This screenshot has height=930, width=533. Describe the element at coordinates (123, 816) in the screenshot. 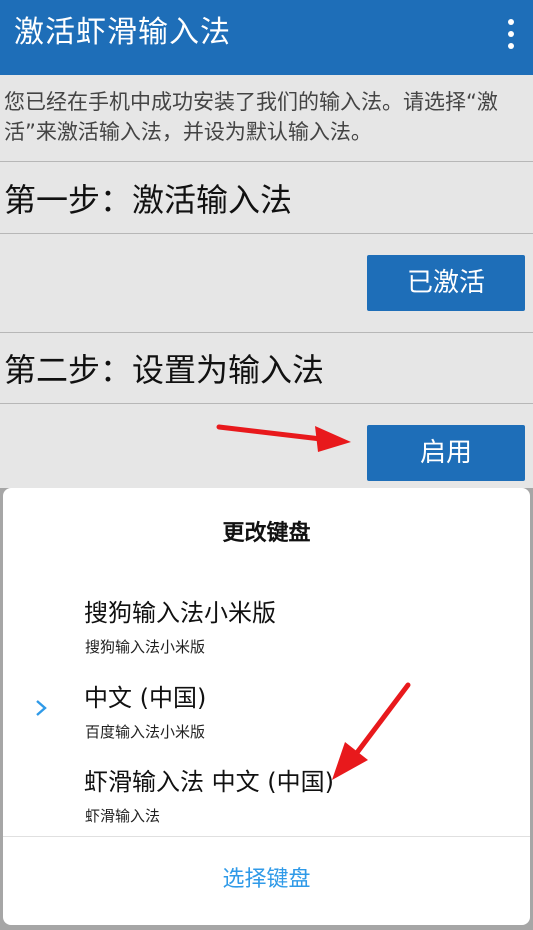

I see `keyboard-option-subtitle: 虾滑输入法` at that location.